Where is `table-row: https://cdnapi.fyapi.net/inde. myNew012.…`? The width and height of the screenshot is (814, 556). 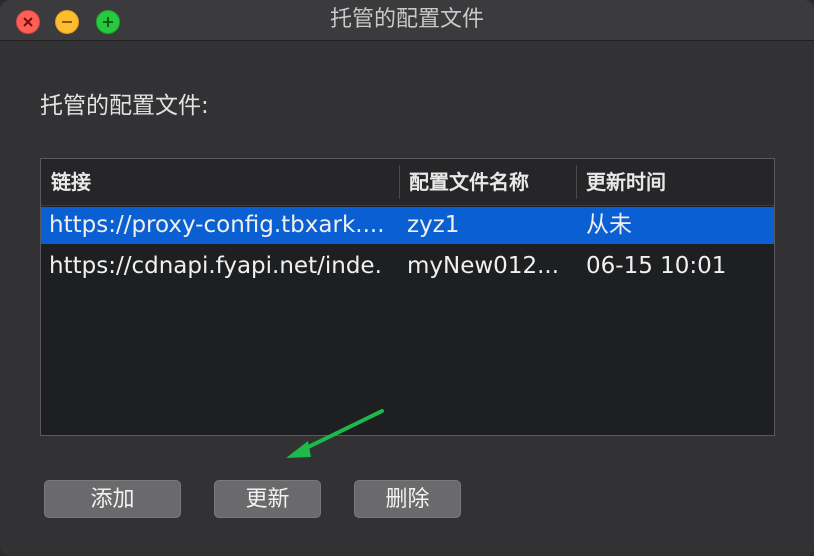
table-row: https://cdnapi.fyapi.net/inde. myNew012.… is located at coordinates (407, 266).